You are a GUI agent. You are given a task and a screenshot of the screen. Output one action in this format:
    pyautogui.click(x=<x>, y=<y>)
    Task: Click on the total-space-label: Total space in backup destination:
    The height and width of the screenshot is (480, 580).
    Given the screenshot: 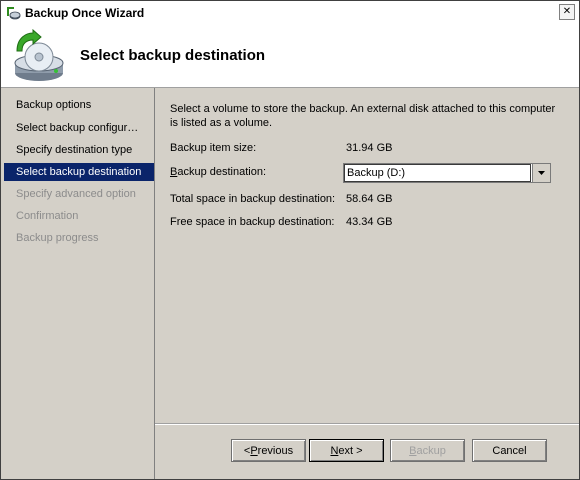 What is the action you would take?
    pyautogui.click(x=253, y=199)
    